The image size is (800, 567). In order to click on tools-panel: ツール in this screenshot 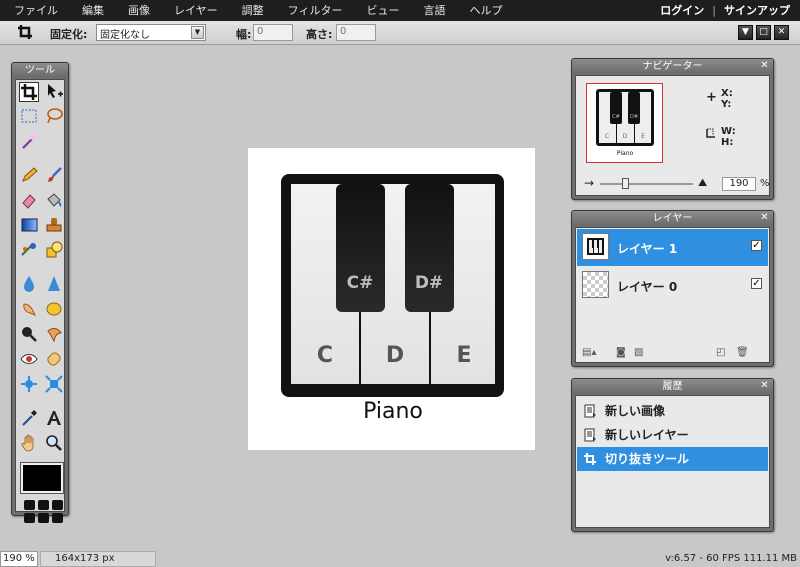, I will do `click(40, 292)`.